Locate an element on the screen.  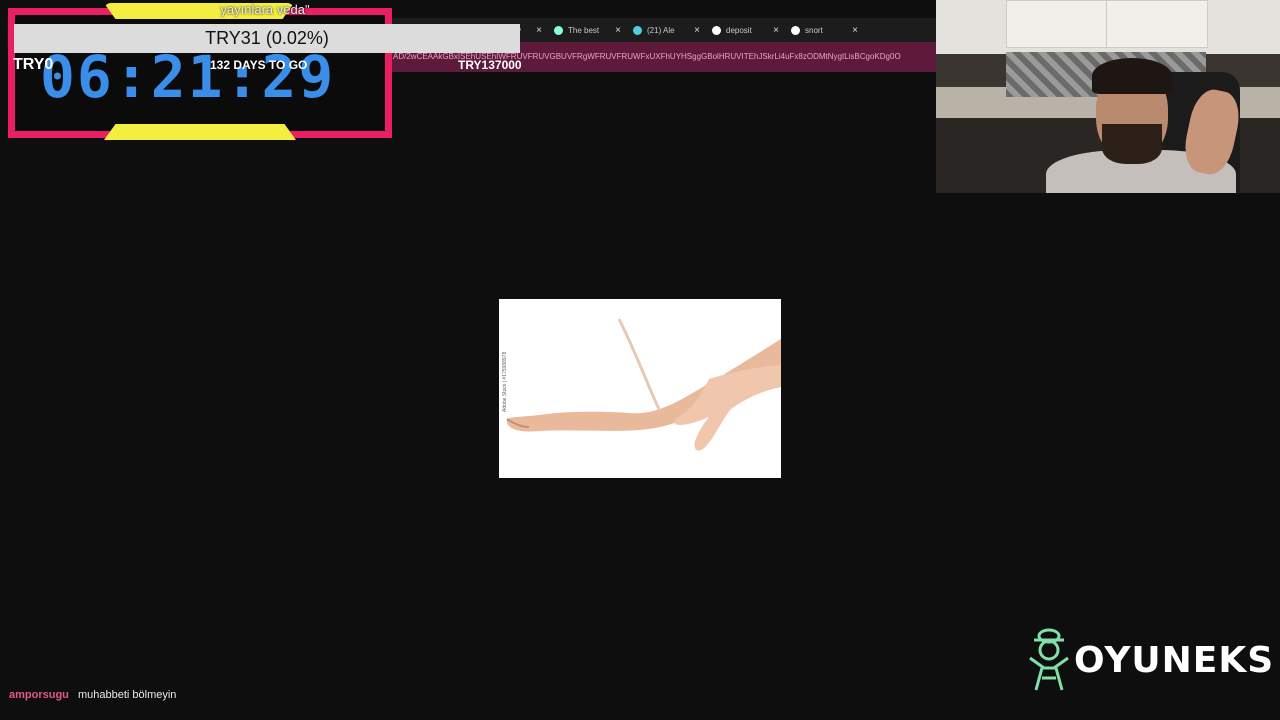
overlay-caption: yayınlara veda" is located at coordinates (265, 9).